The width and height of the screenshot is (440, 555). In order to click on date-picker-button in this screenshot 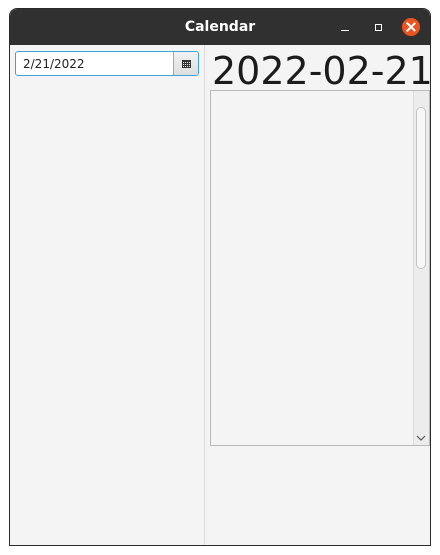, I will do `click(185, 63)`.